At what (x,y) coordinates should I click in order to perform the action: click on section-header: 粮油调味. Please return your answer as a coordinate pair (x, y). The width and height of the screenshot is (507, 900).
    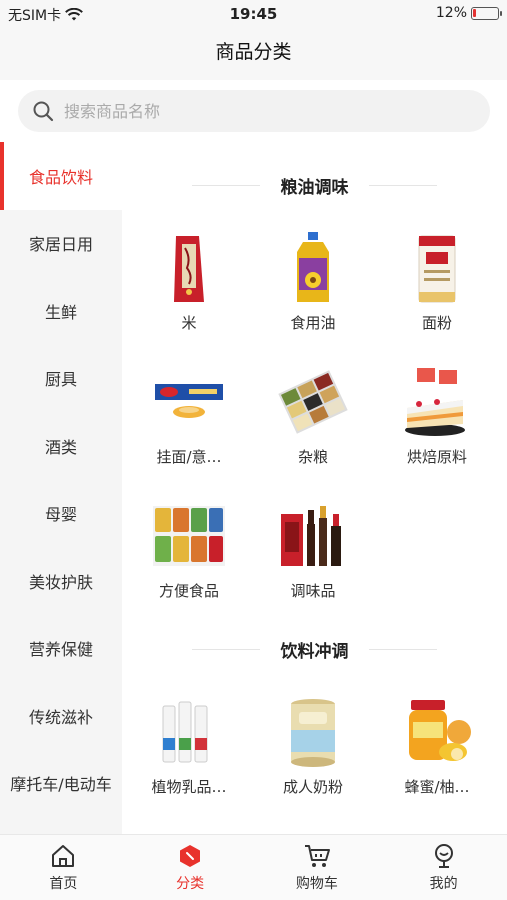
    Looking at the image, I should click on (314, 185).